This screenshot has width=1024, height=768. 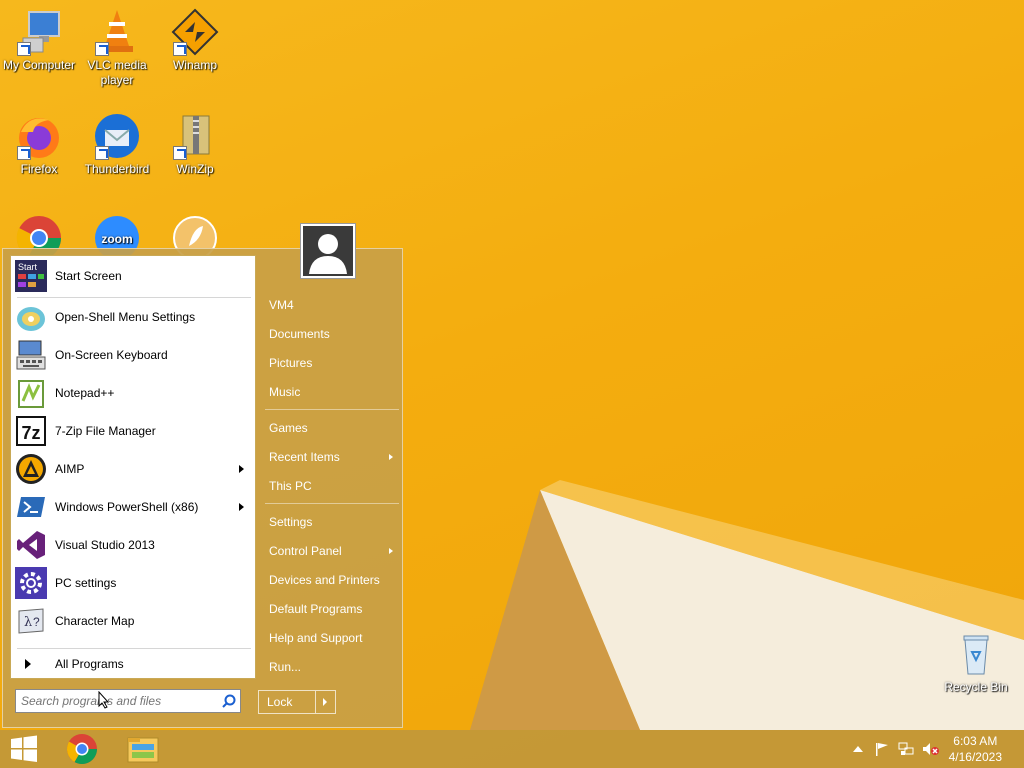 What do you see at coordinates (906, 749) in the screenshot?
I see `network-icon` at bounding box center [906, 749].